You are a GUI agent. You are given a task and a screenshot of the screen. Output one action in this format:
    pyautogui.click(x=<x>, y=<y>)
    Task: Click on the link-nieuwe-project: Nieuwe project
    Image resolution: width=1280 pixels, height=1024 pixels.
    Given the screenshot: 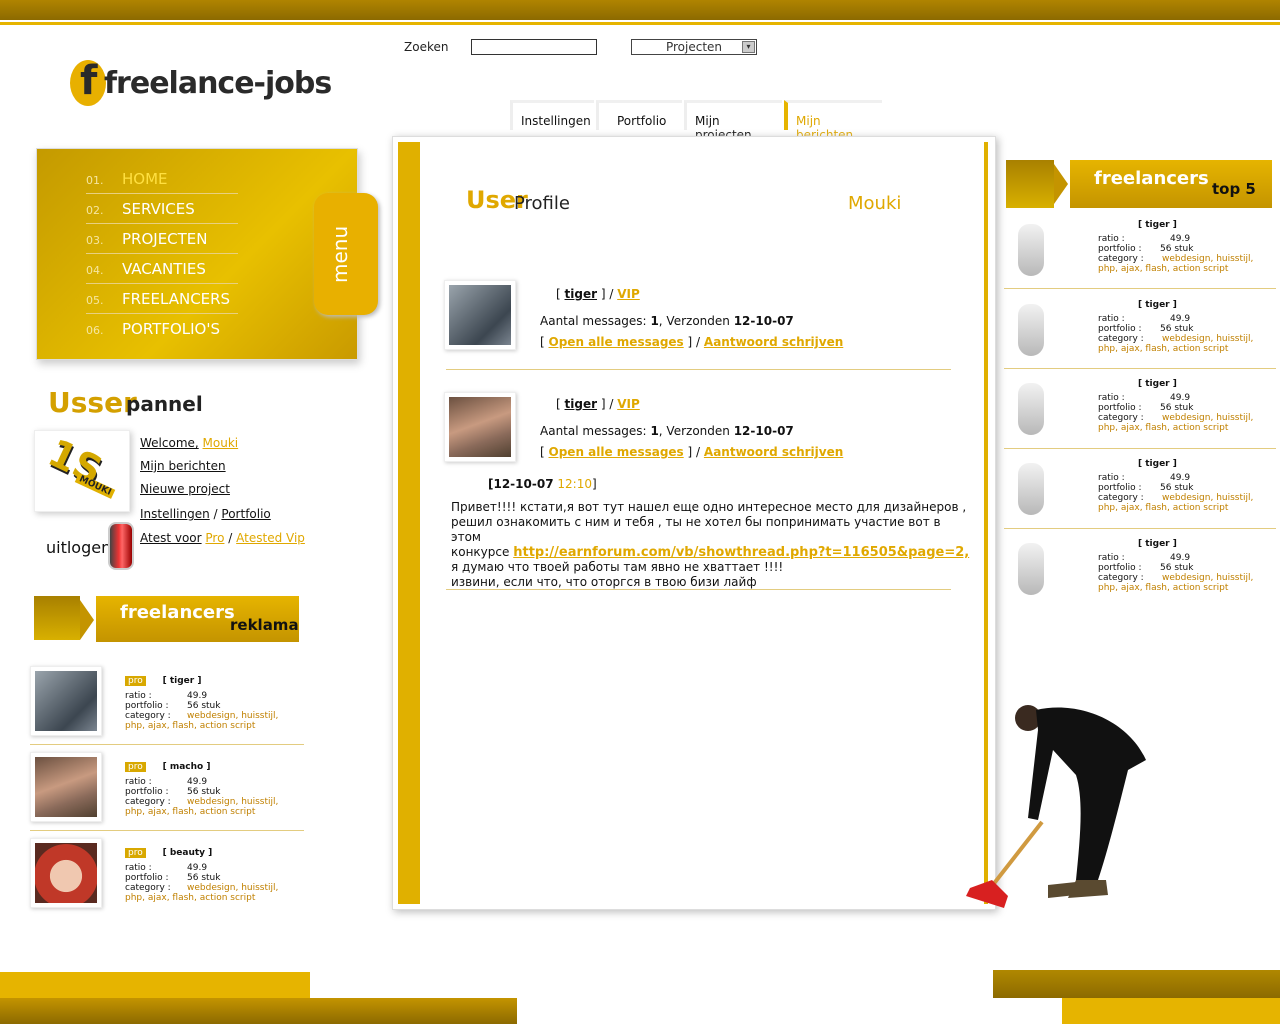 What is the action you would take?
    pyautogui.click(x=185, y=489)
    